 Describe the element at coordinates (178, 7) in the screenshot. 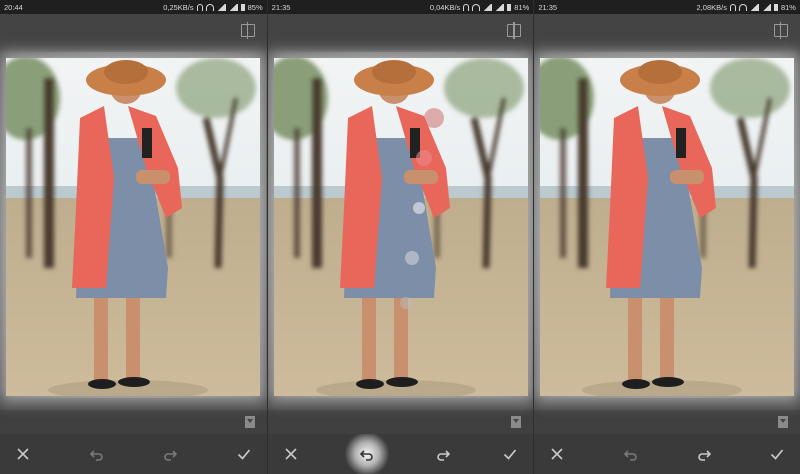

I see `network-speed: 0,25KB/s` at that location.